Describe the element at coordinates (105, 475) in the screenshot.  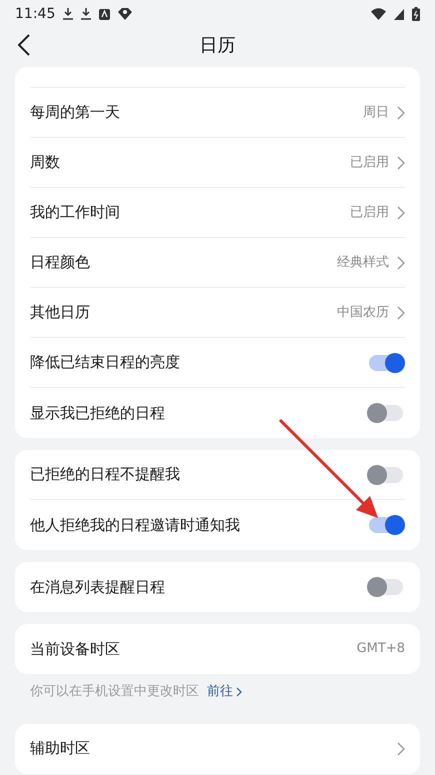
I see `setting-label: 已拒绝的日程不提醒我` at that location.